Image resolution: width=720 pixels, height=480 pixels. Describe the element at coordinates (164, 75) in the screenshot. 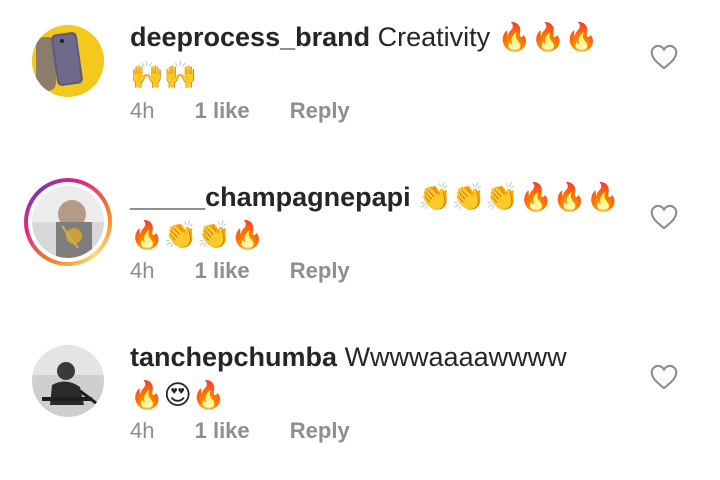

I see `comment-body-continued: 🙌🙌` at that location.